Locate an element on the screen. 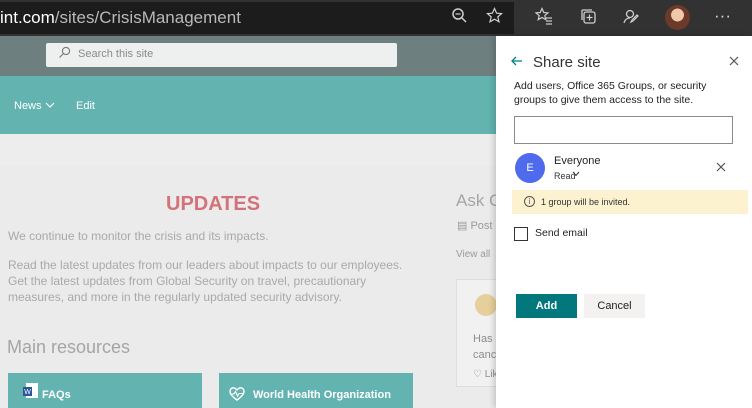  info-banner: i 1 group will be invited. is located at coordinates (630, 202).